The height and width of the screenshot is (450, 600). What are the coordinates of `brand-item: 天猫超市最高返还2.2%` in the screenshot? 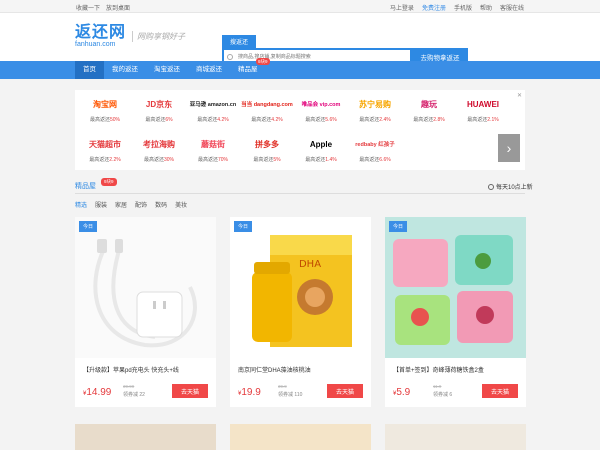 It's located at (105, 153).